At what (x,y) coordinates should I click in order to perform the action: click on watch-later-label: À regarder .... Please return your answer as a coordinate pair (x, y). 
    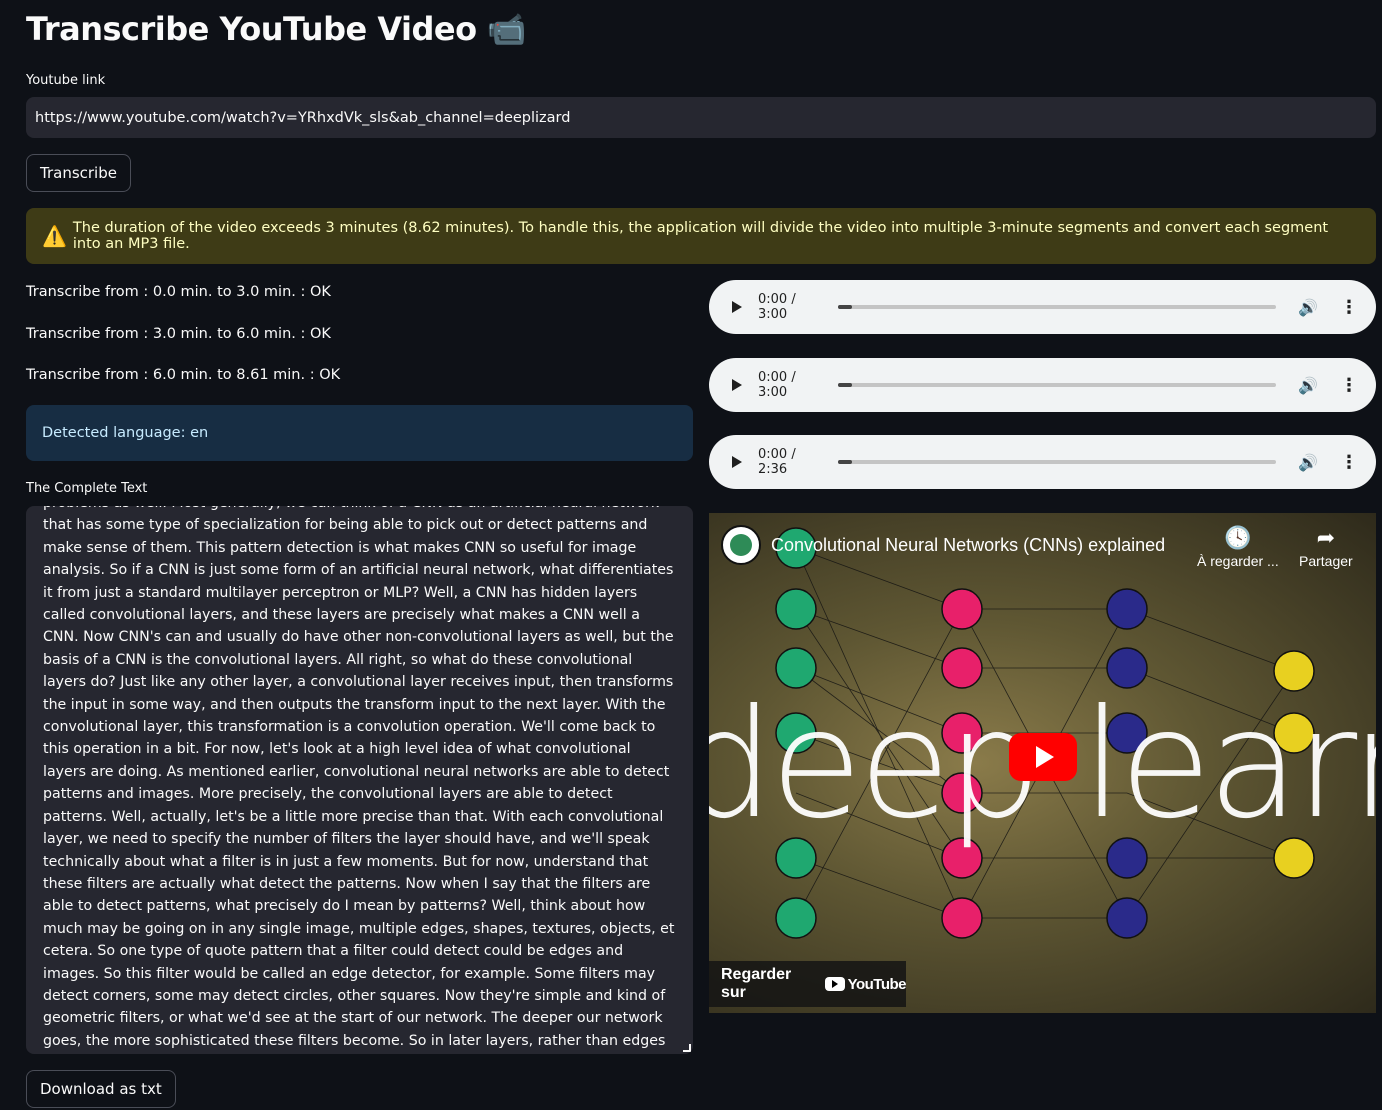
    Looking at the image, I should click on (1238, 561).